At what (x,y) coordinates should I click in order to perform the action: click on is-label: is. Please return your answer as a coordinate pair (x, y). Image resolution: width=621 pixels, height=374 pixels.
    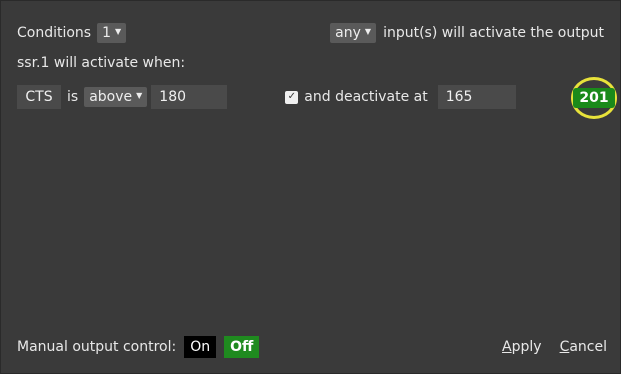
    Looking at the image, I should click on (73, 97).